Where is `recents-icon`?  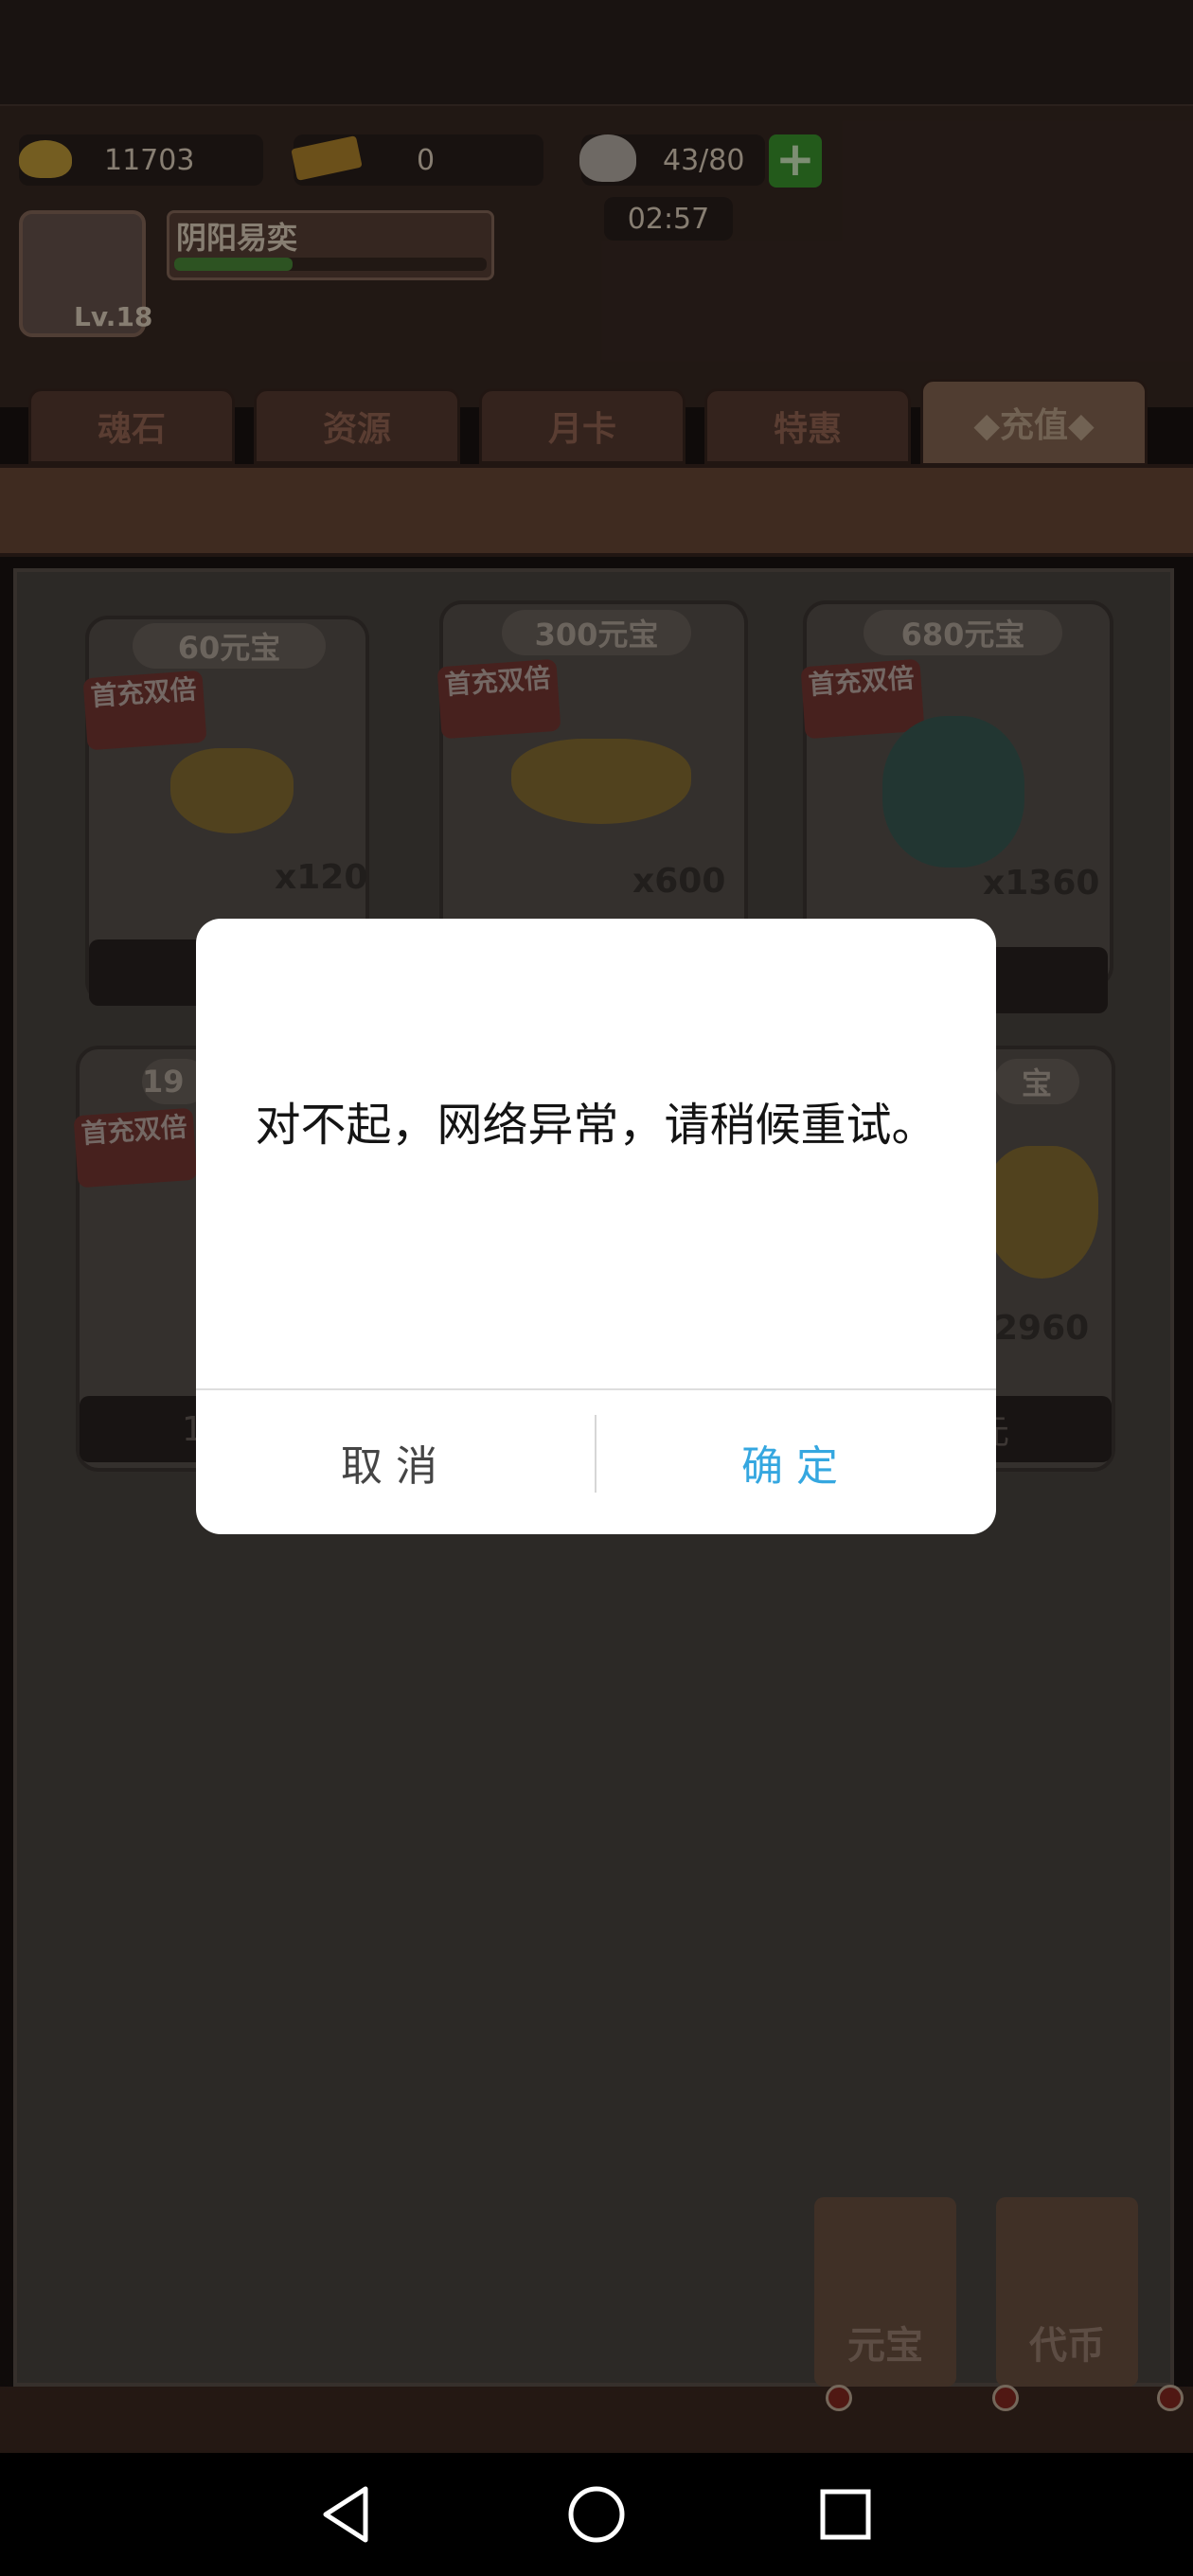
recents-icon is located at coordinates (845, 2514).